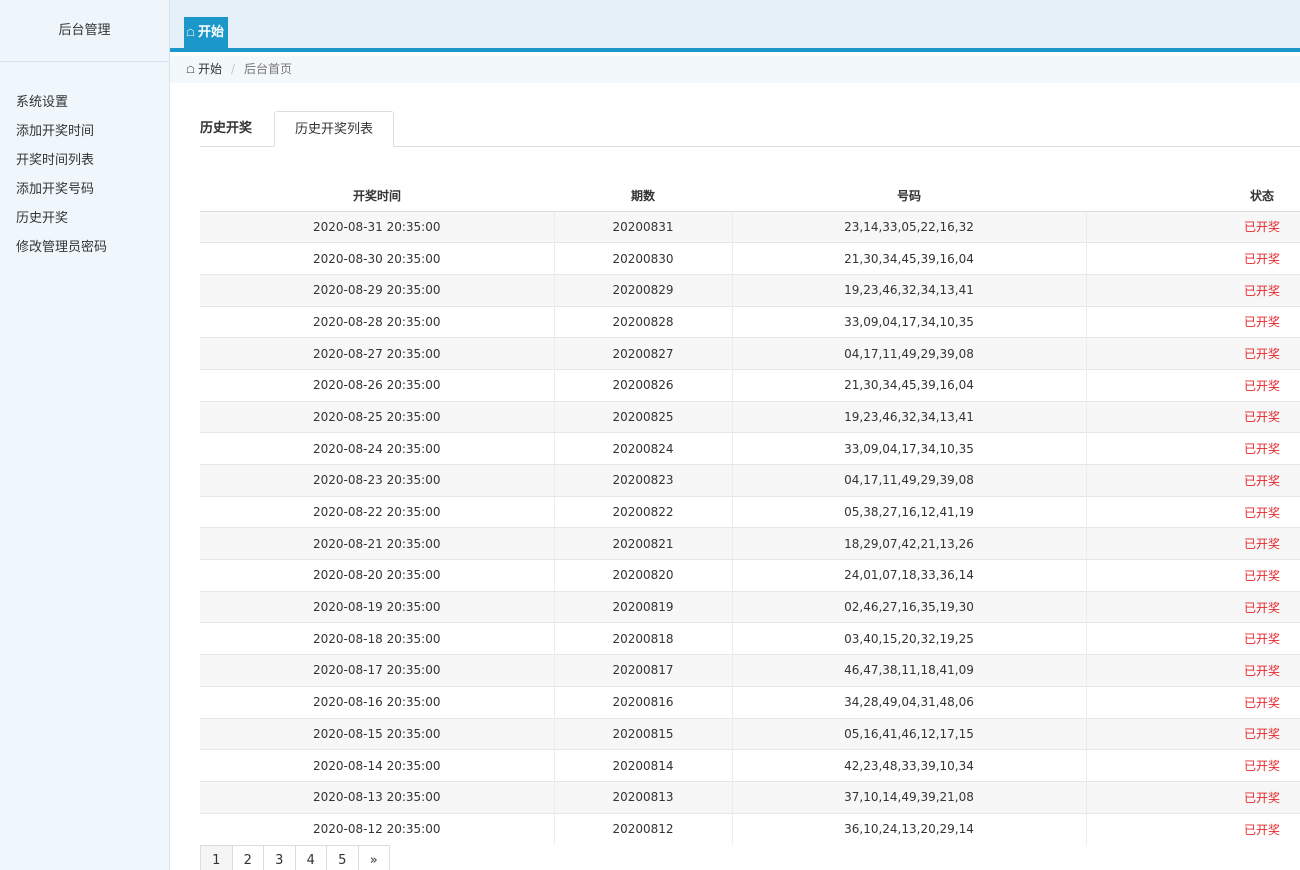 The height and width of the screenshot is (870, 1300). I want to click on cell-draw-time: 2020-08-25 20:35:00, so click(377, 416).